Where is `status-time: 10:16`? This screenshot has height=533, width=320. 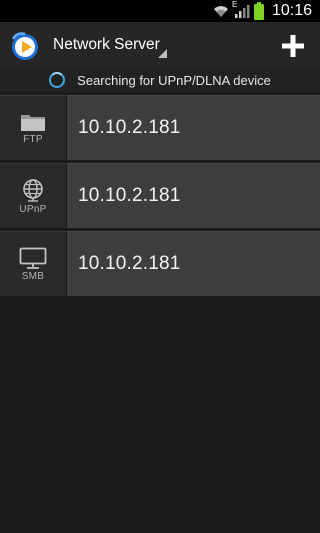 status-time: 10:16 is located at coordinates (291, 10).